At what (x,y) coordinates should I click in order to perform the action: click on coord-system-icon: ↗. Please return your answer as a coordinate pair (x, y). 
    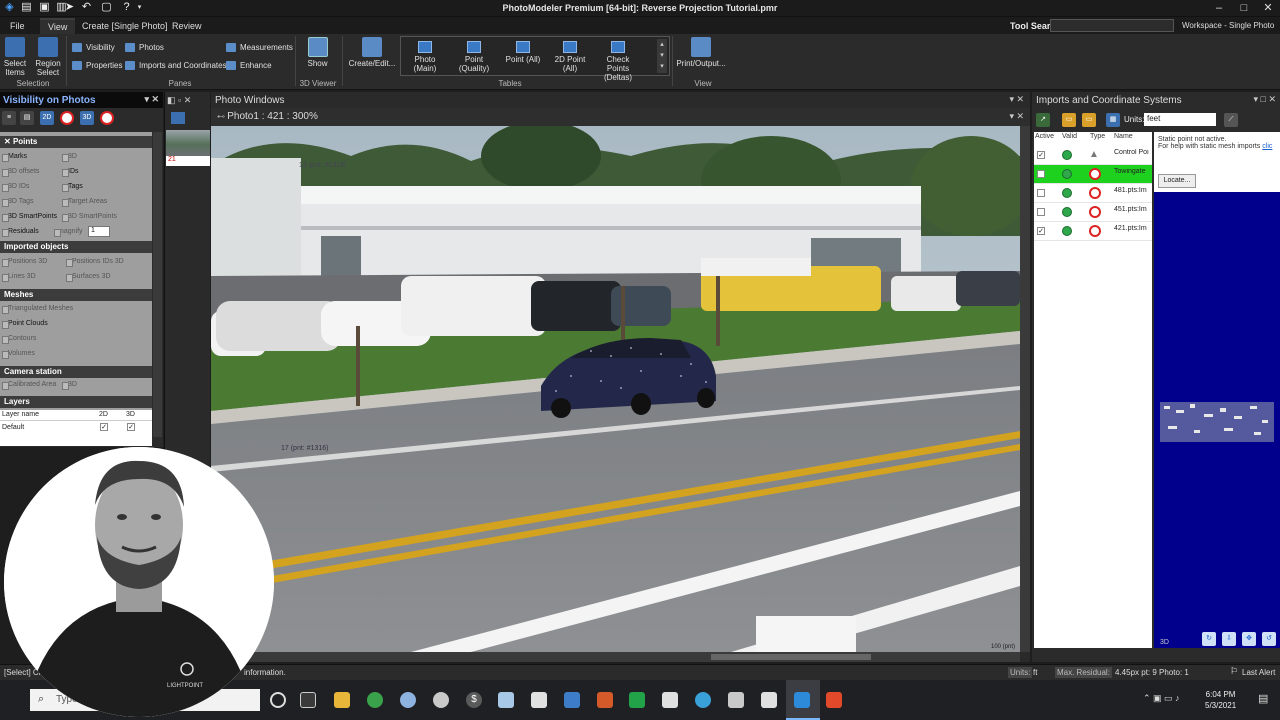
    Looking at the image, I should click on (1043, 120).